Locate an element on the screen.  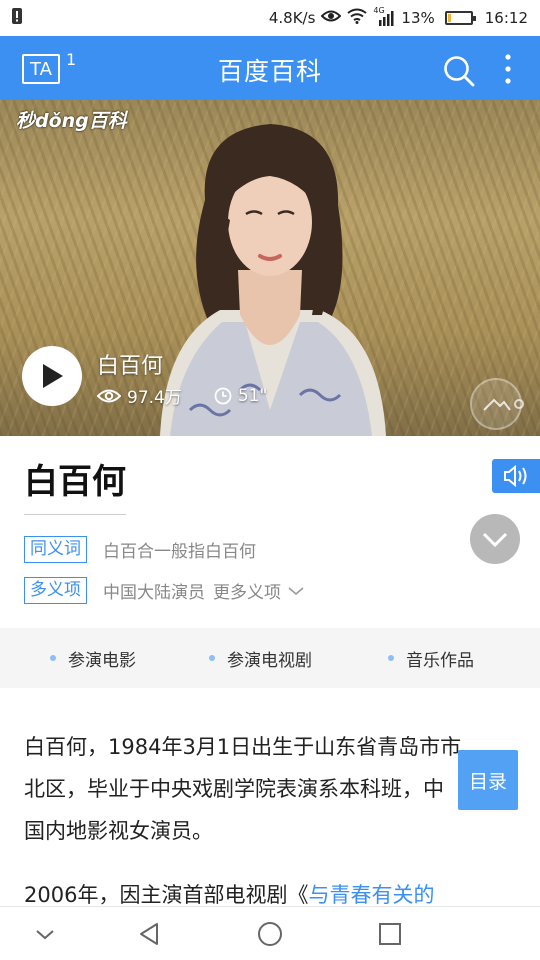
app-header: TA 1 百度百科 is located at coordinates (270, 68).